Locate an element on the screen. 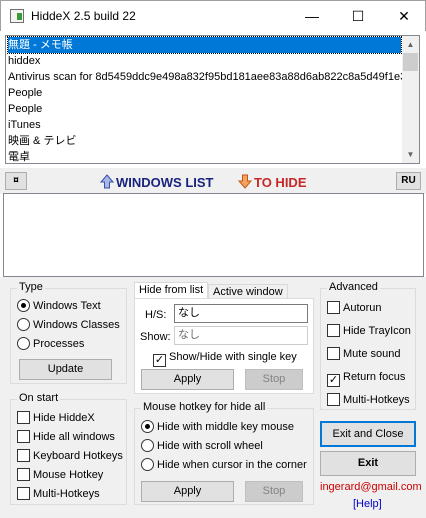 Image resolution: width=426 pixels, height=518 pixels. advanced-mute-sound: Mute sound is located at coordinates (363, 354).